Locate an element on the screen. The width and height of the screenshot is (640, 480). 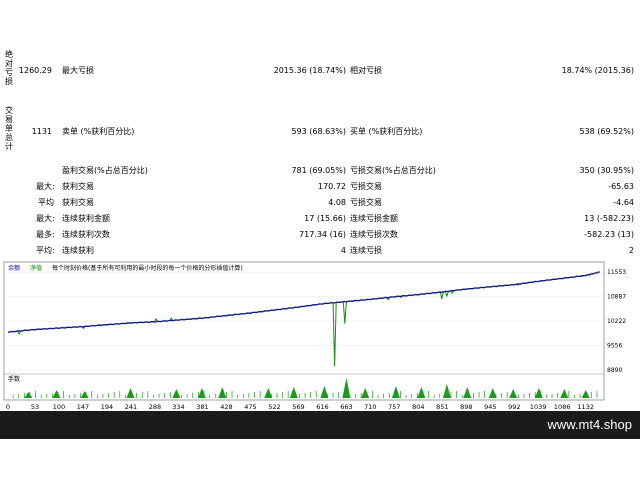
legend-balance: 余额 is located at coordinates (14, 268).